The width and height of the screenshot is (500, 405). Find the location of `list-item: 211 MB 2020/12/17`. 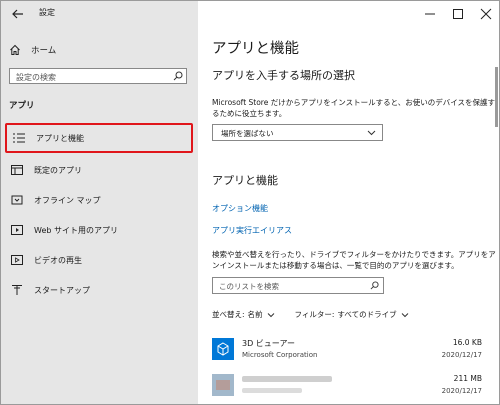

list-item: 211 MB 2020/12/17 is located at coordinates (347, 387).